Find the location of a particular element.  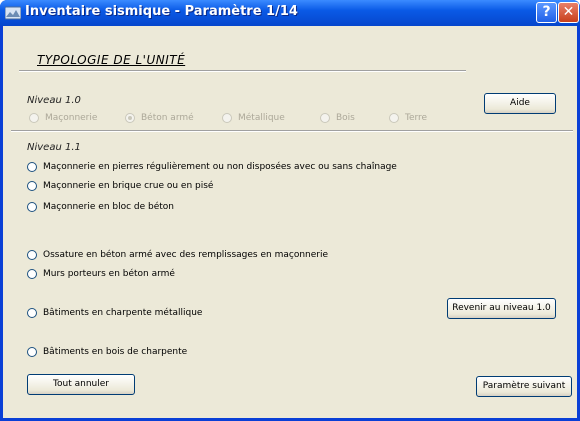

radio-metallique: Métallique is located at coordinates (253, 118).